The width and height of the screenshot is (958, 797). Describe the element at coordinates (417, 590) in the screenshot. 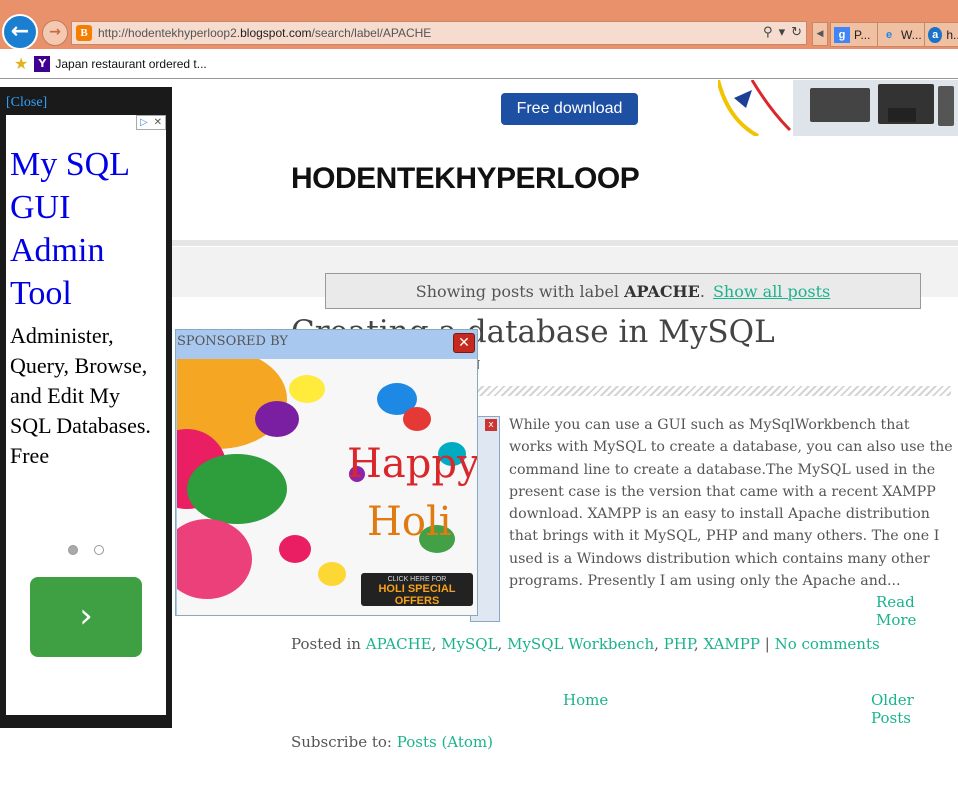

I see `holi-offers-button: CLICK HERE FOR HOLI SPECIAL OFFERS` at that location.